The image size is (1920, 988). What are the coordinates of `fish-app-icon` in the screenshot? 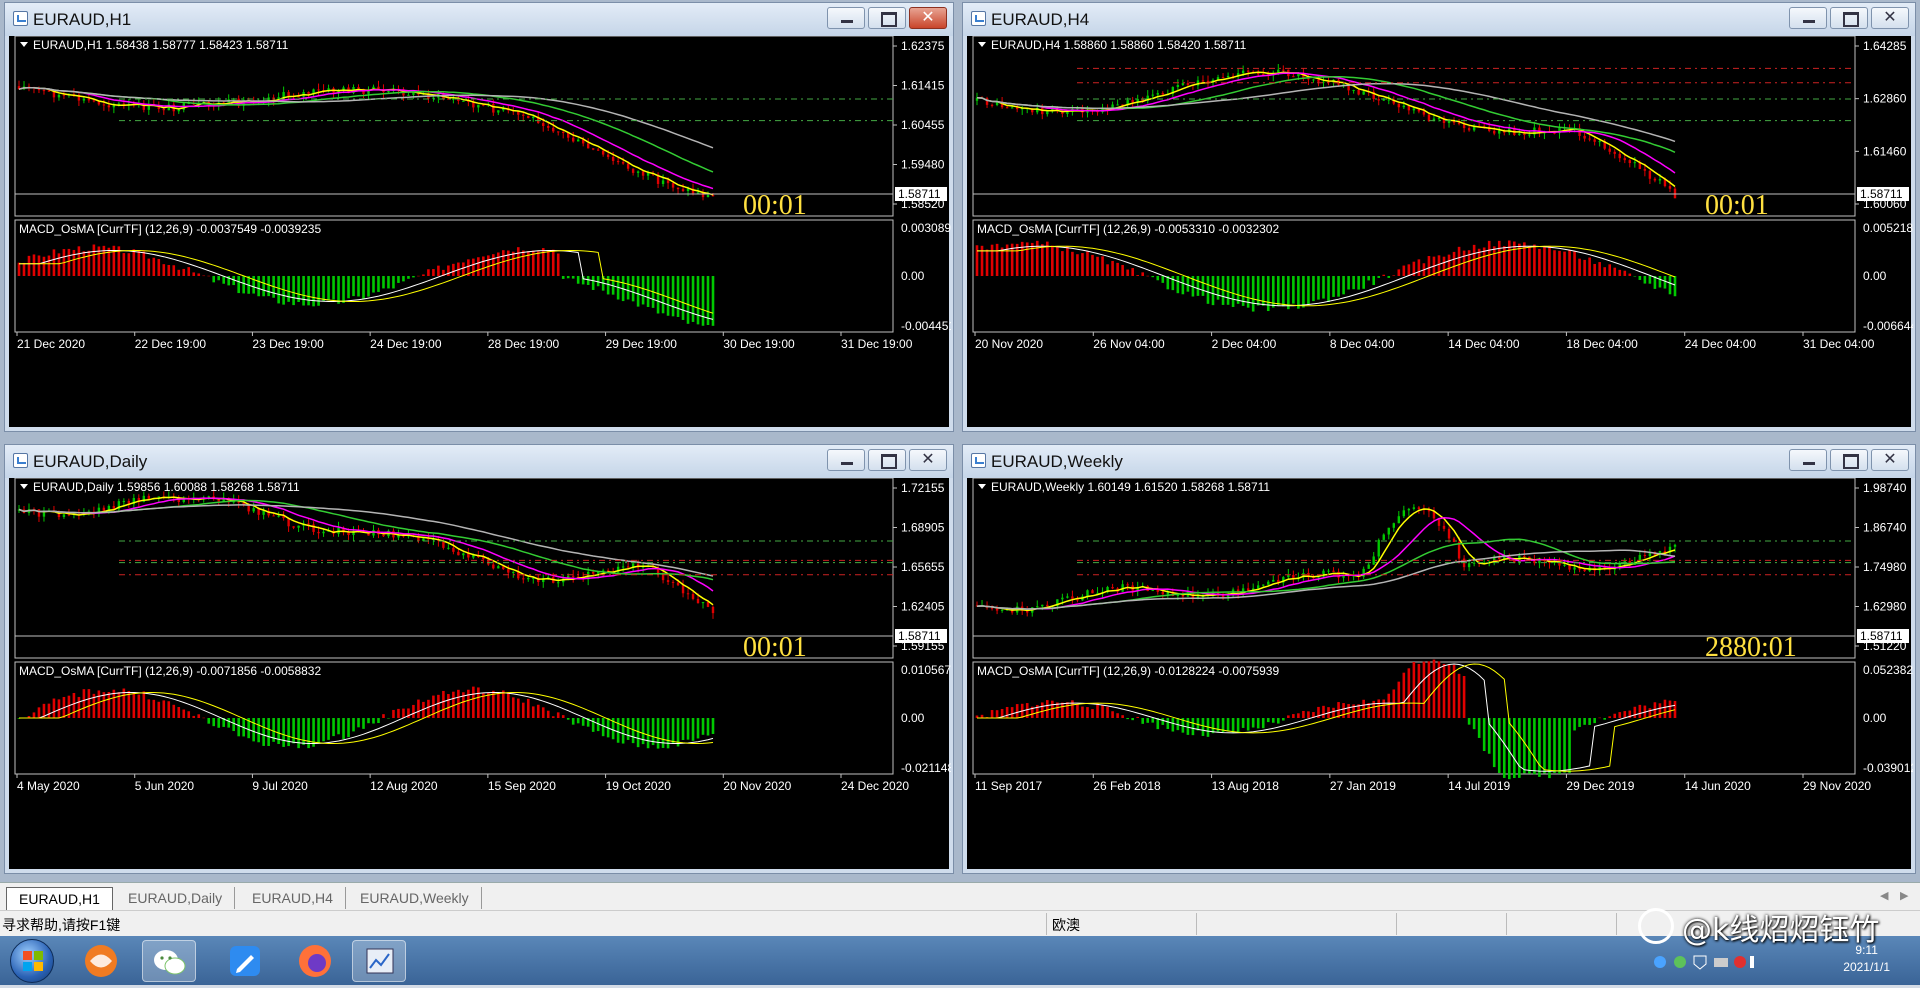 It's located at (101, 961).